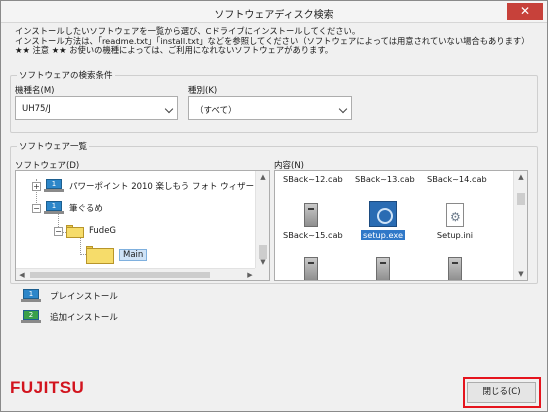  I want to click on file-name: Setup.ini, so click(455, 235).